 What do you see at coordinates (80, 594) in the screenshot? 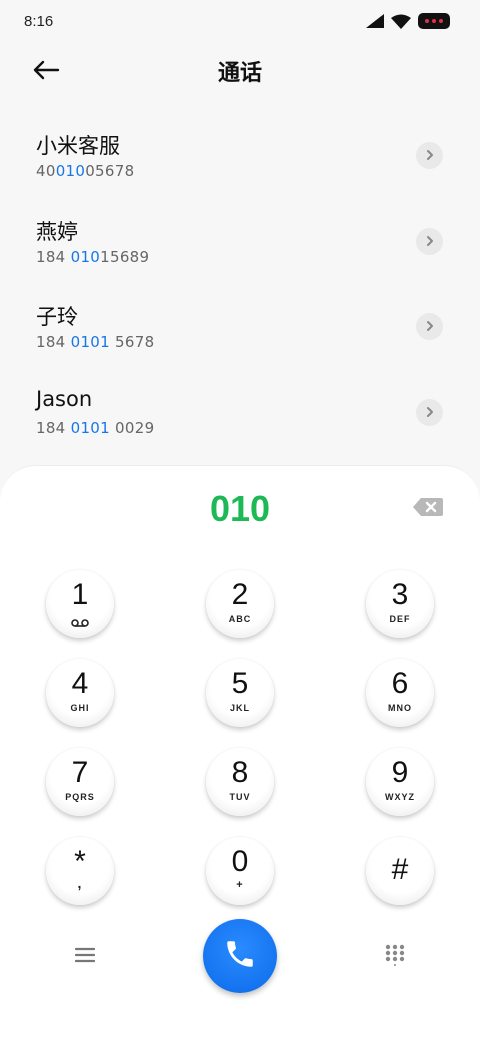
I see `key-digit: 1` at bounding box center [80, 594].